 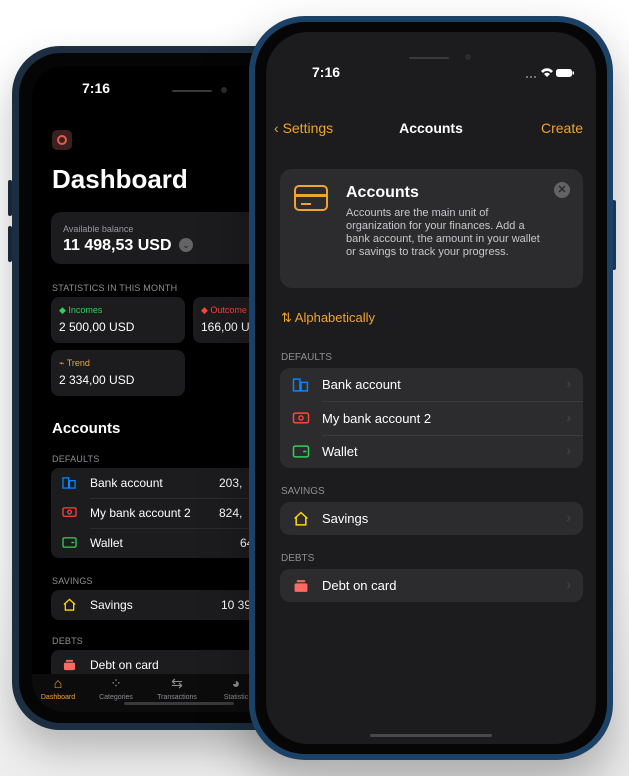 What do you see at coordinates (86, 428) in the screenshot?
I see `accounts-title: Accounts` at bounding box center [86, 428].